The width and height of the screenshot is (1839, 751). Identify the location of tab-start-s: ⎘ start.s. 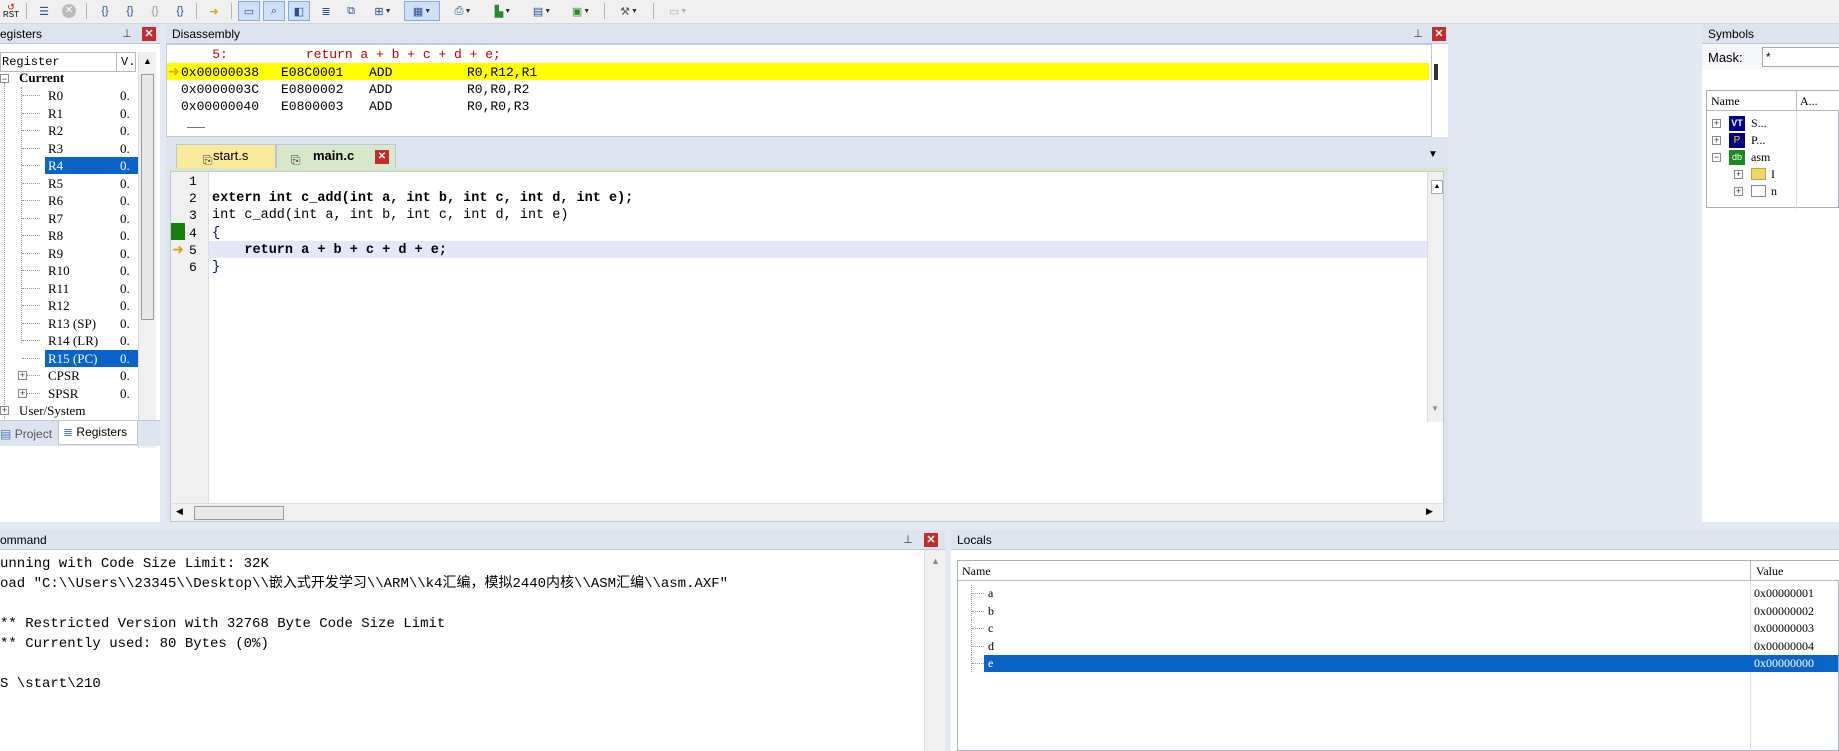
(226, 156).